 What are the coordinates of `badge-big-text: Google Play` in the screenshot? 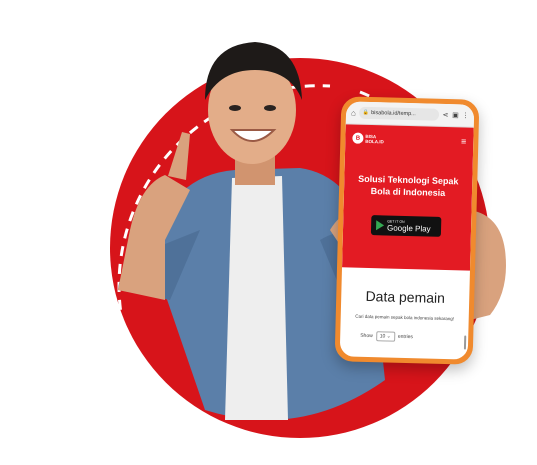 It's located at (408, 228).